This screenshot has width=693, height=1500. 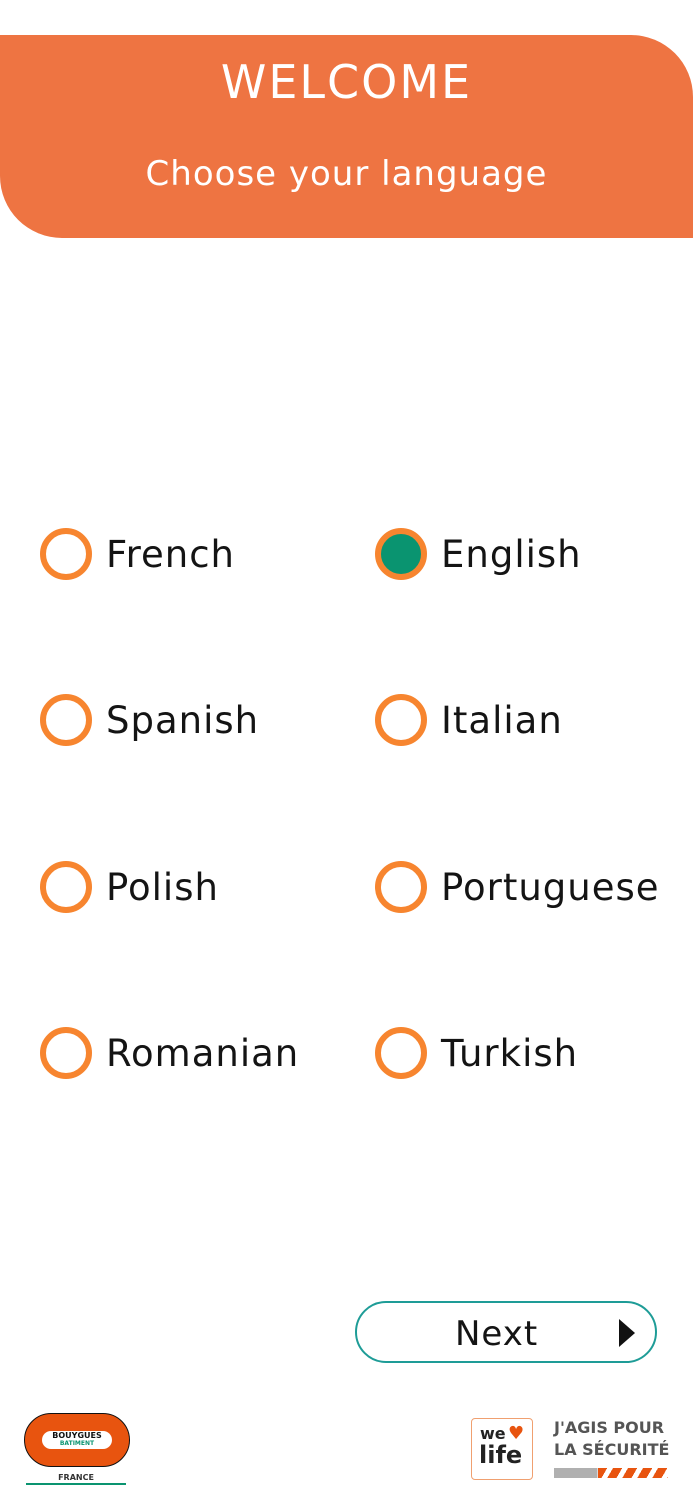 What do you see at coordinates (401, 554) in the screenshot?
I see `radio-english` at bounding box center [401, 554].